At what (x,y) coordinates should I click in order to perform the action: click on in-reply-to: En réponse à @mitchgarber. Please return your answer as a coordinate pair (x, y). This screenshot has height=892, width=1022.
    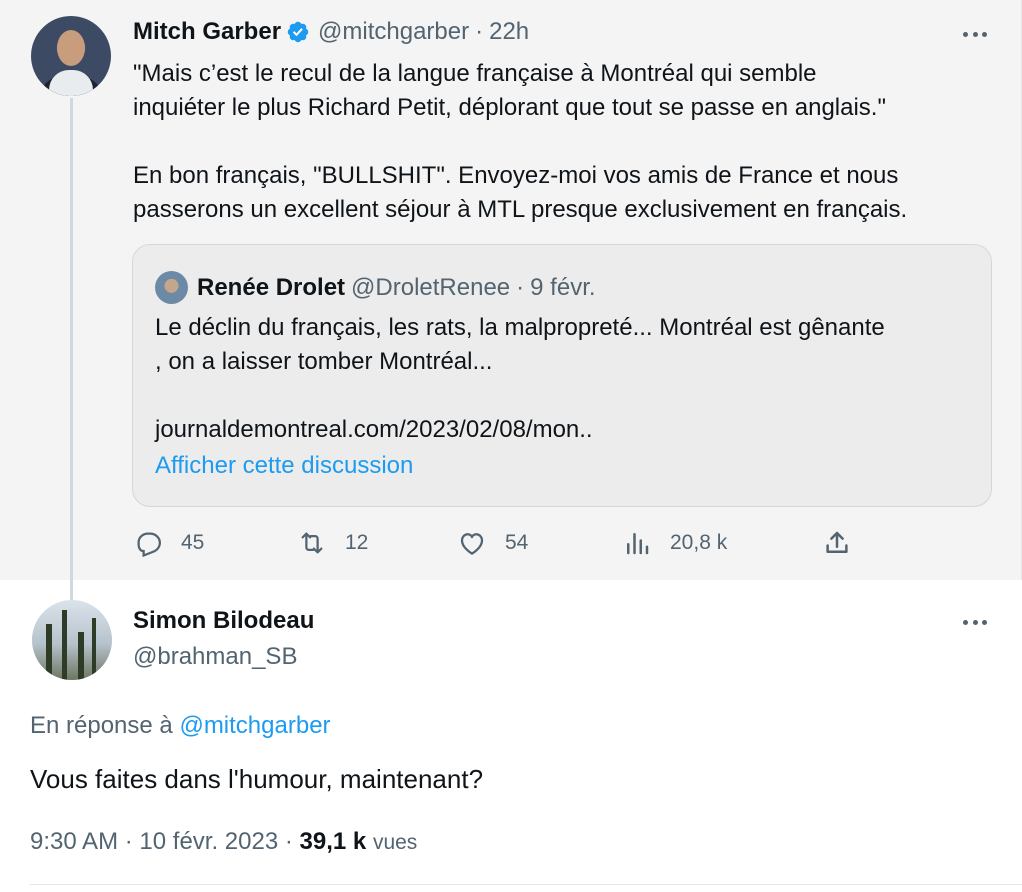
    Looking at the image, I should click on (180, 726).